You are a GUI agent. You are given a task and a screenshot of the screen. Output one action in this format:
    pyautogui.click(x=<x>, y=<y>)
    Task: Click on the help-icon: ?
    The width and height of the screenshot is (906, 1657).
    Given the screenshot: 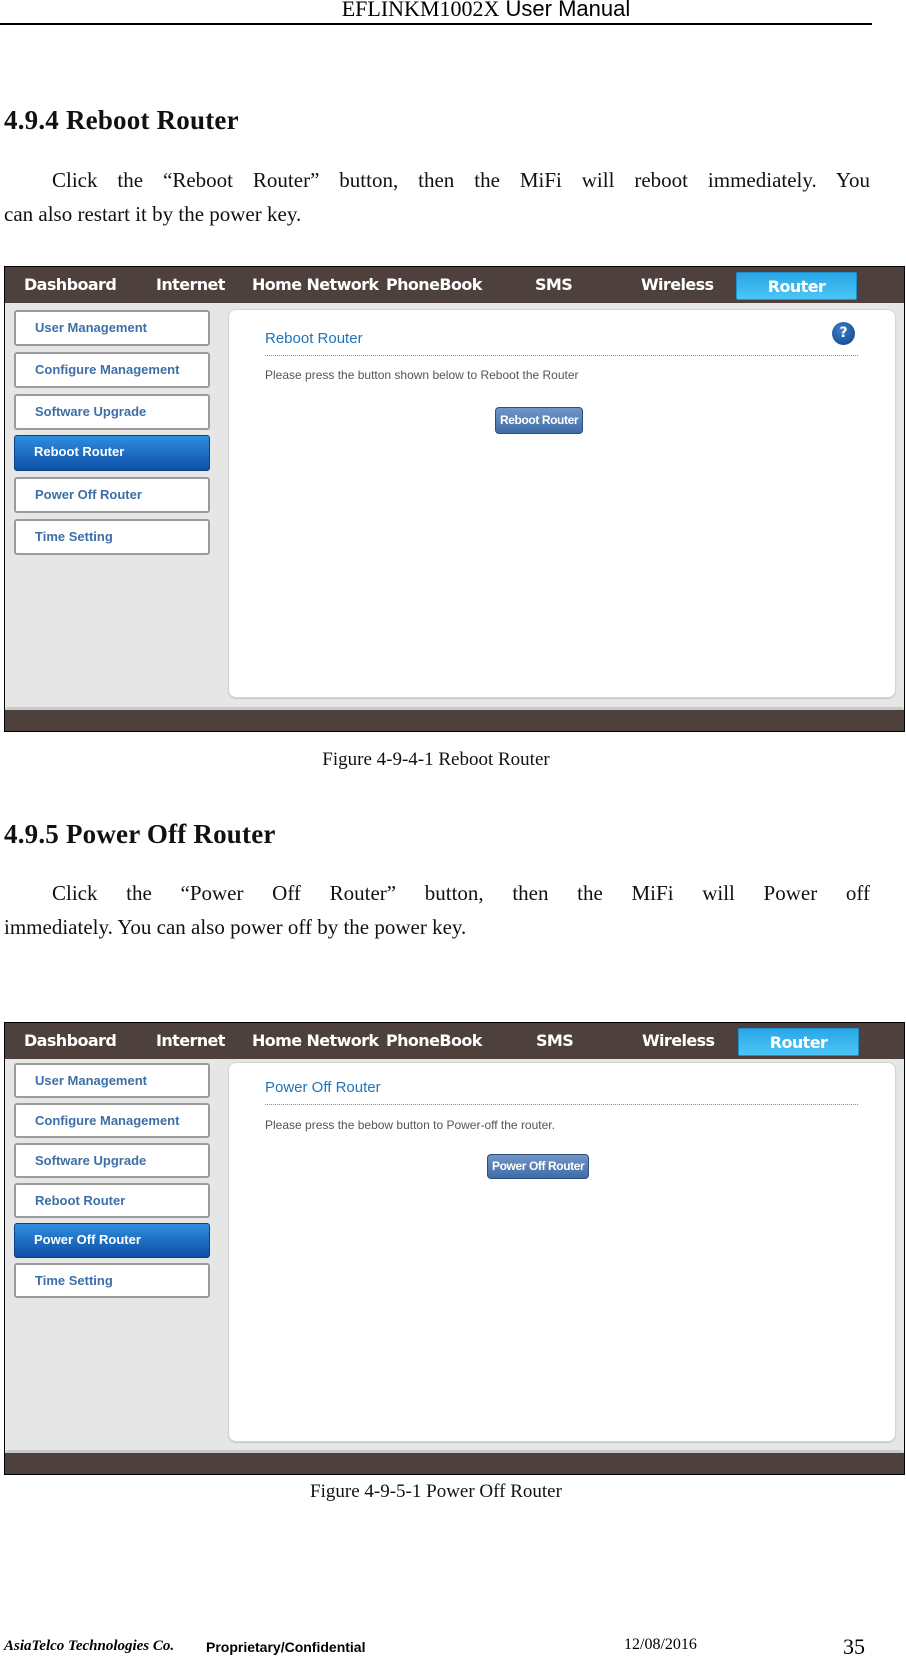 What is the action you would take?
    pyautogui.click(x=843, y=333)
    